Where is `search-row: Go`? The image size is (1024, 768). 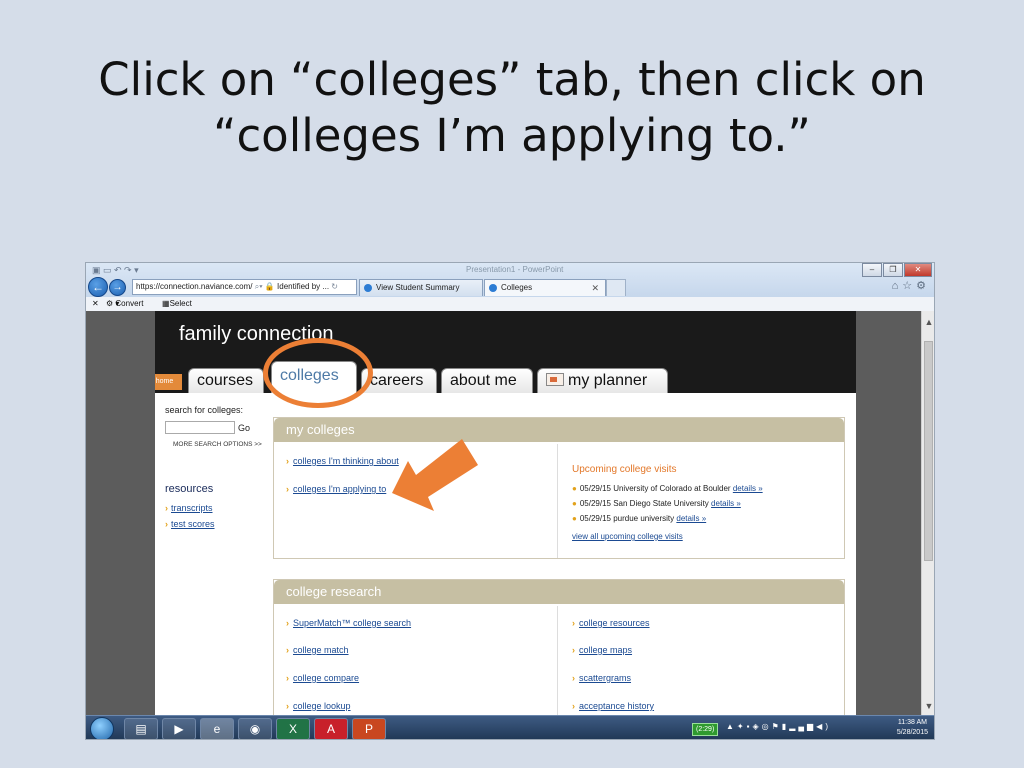
search-row: Go is located at coordinates (207, 427).